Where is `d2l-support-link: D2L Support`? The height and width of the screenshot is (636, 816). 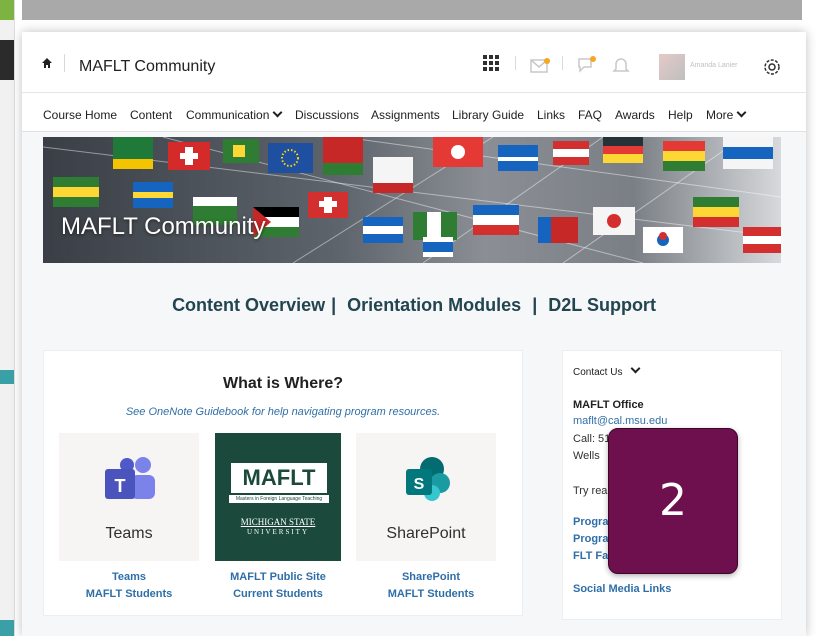
d2l-support-link: D2L Support is located at coordinates (602, 305).